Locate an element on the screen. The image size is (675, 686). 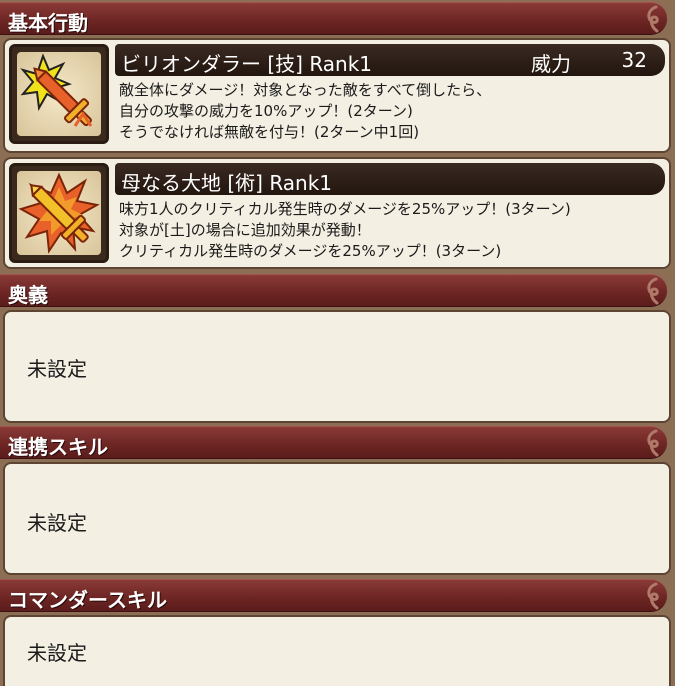
description-line: そうでなければ無敵を付与！(2ターン中1回) is located at coordinates (269, 132).